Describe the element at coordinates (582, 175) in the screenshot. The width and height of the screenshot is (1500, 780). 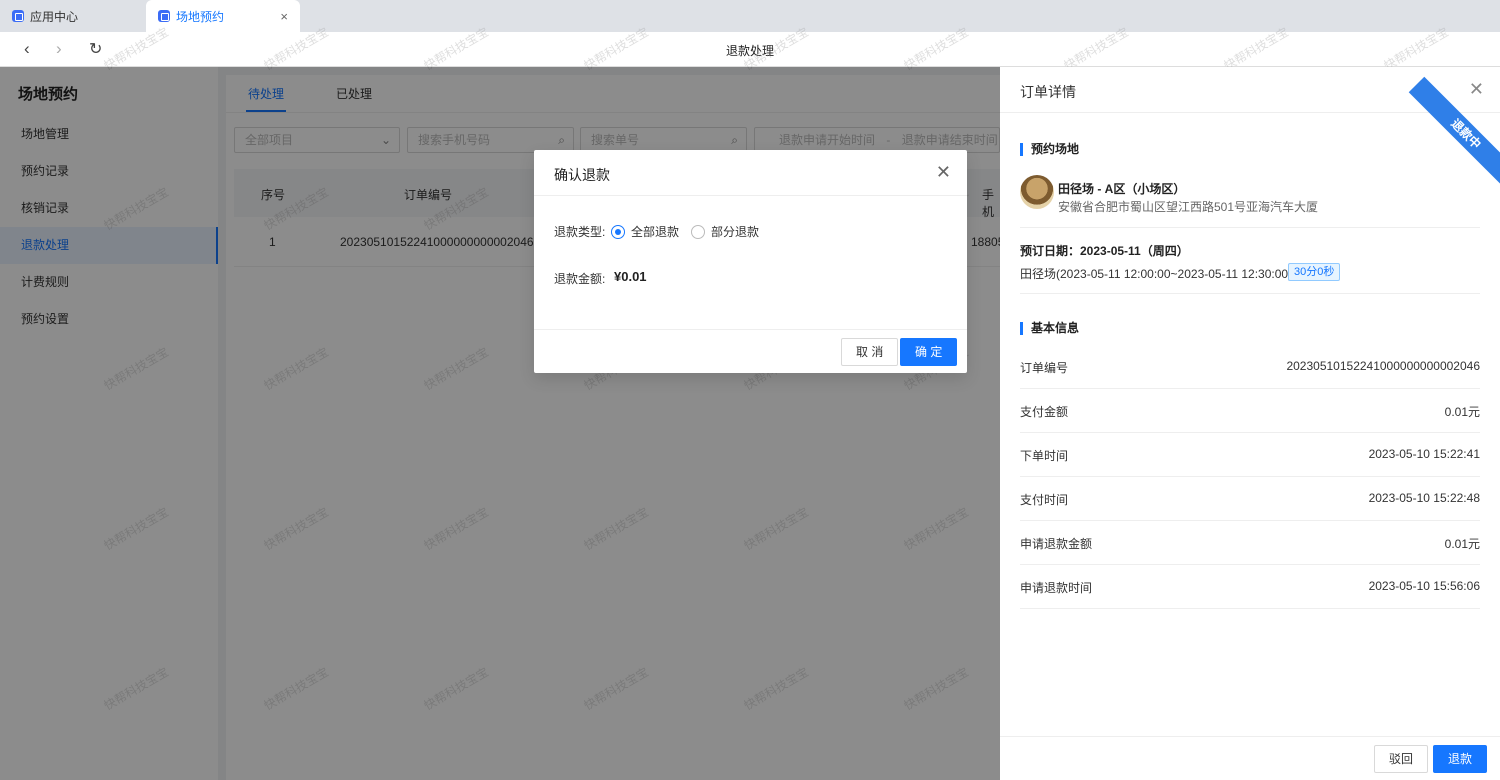
I see `modal-title: 确认退款` at that location.